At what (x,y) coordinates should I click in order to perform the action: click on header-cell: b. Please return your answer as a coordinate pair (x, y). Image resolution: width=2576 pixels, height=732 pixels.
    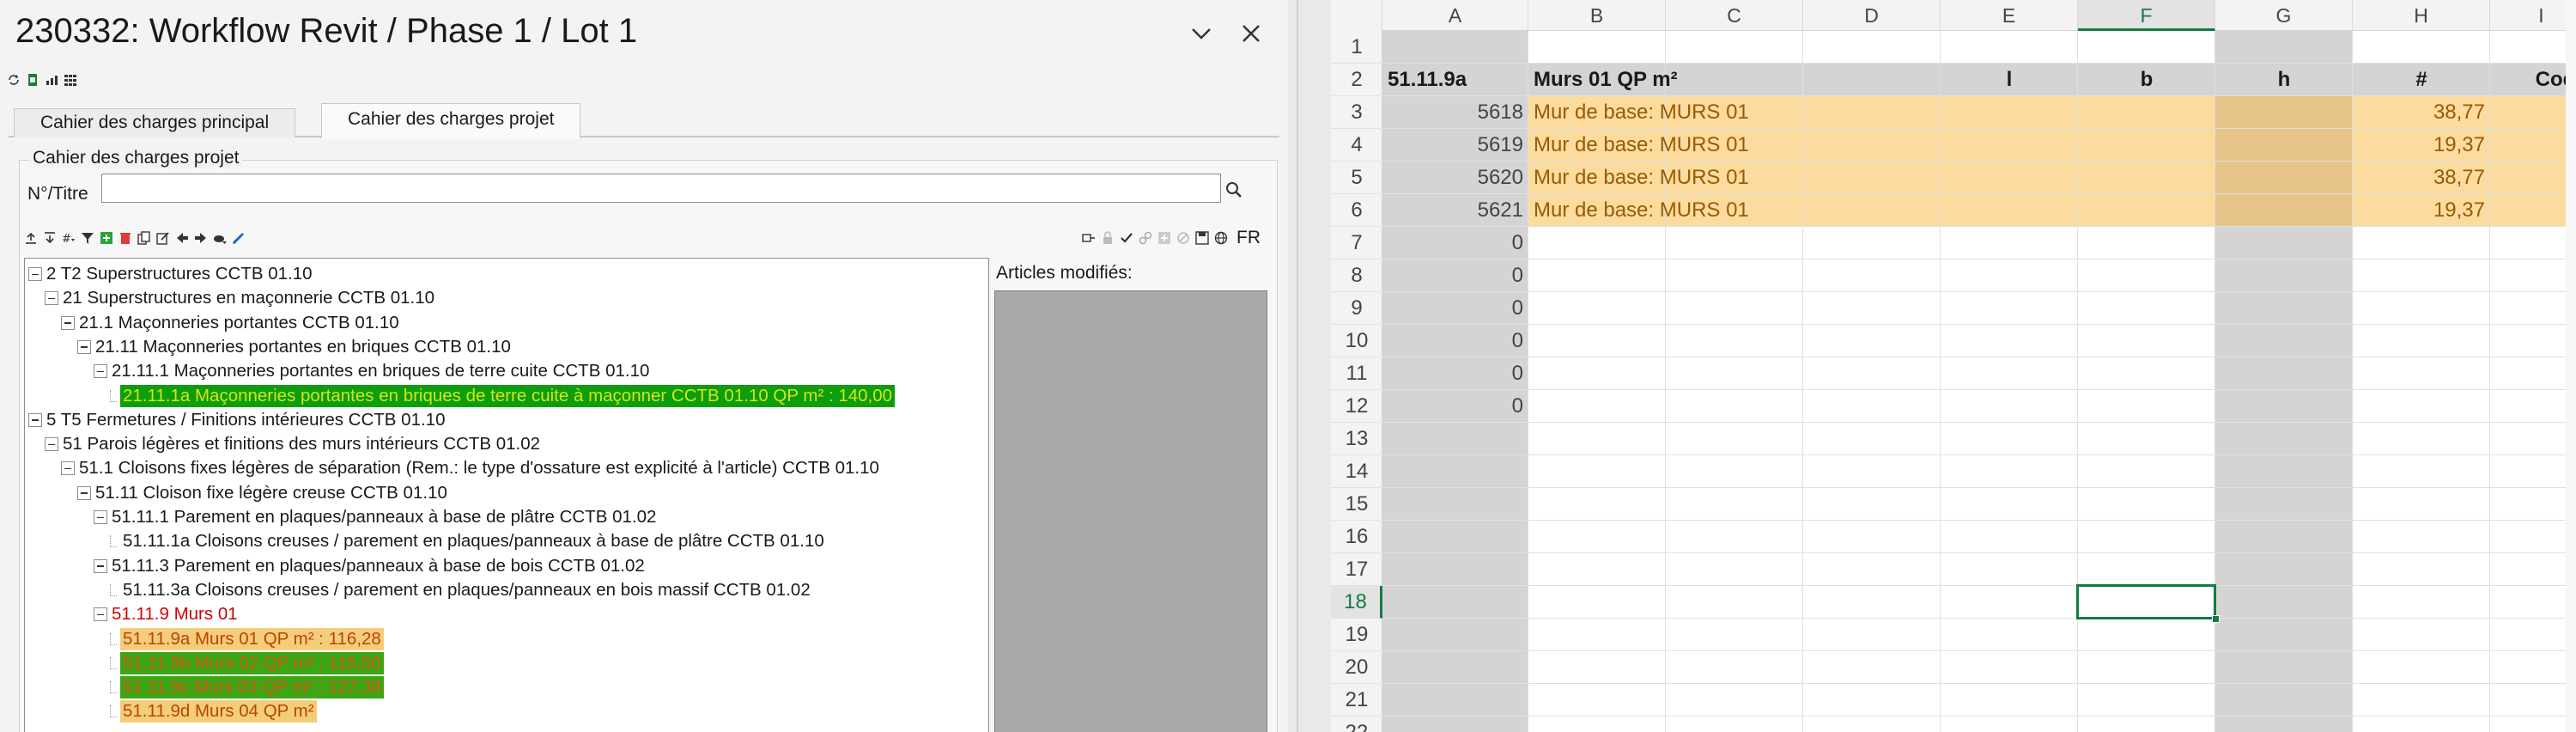
    Looking at the image, I should click on (2146, 80).